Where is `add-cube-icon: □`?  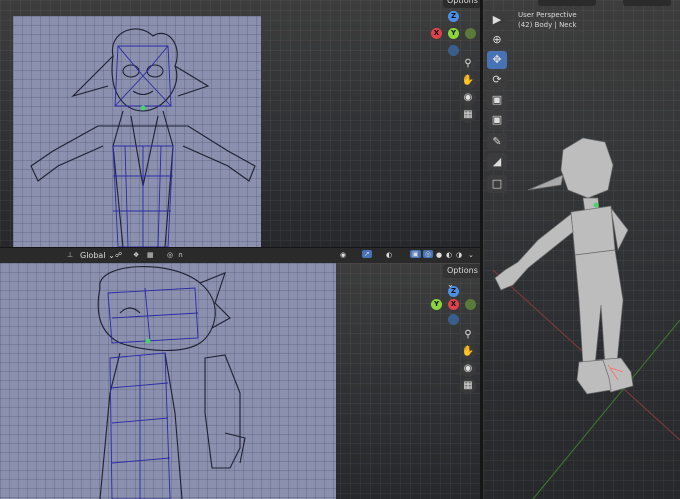
add-cube-icon: □ is located at coordinates (497, 184).